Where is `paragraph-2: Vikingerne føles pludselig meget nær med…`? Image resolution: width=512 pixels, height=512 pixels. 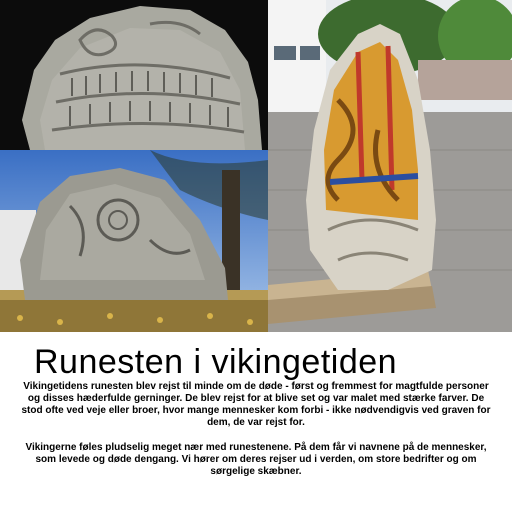 paragraph-2: Vikingerne føles pludselig meget nær med… is located at coordinates (256, 459).